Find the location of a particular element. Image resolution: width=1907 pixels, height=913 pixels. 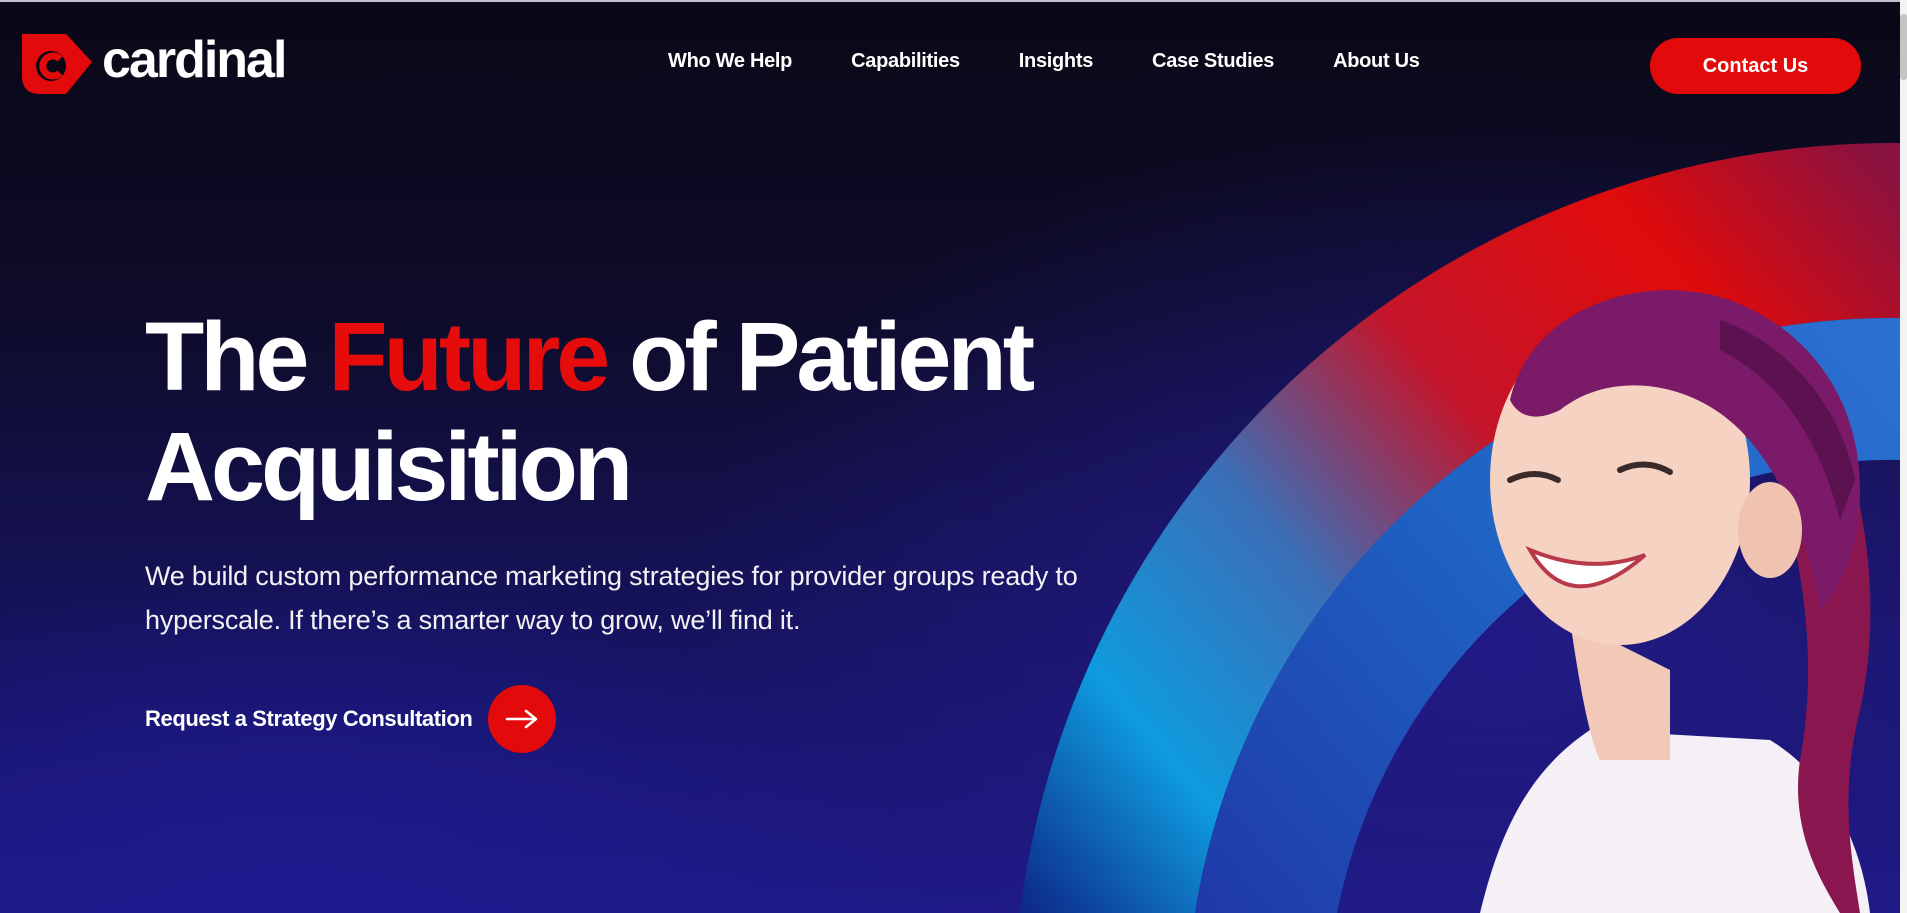

headline-line-2: Acquisition is located at coordinates (389, 466).